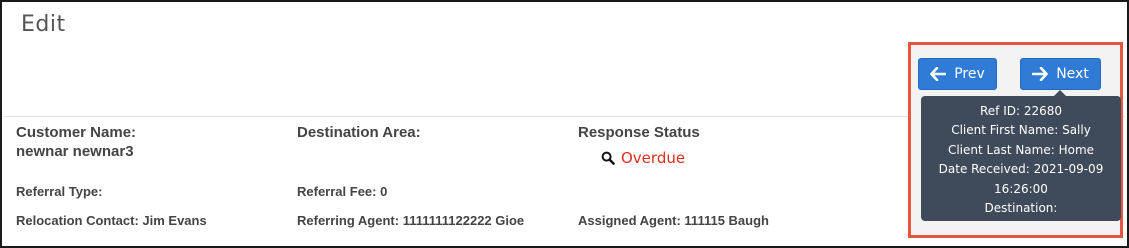  Describe the element at coordinates (43, 24) in the screenshot. I see `page-title: Edit` at that location.